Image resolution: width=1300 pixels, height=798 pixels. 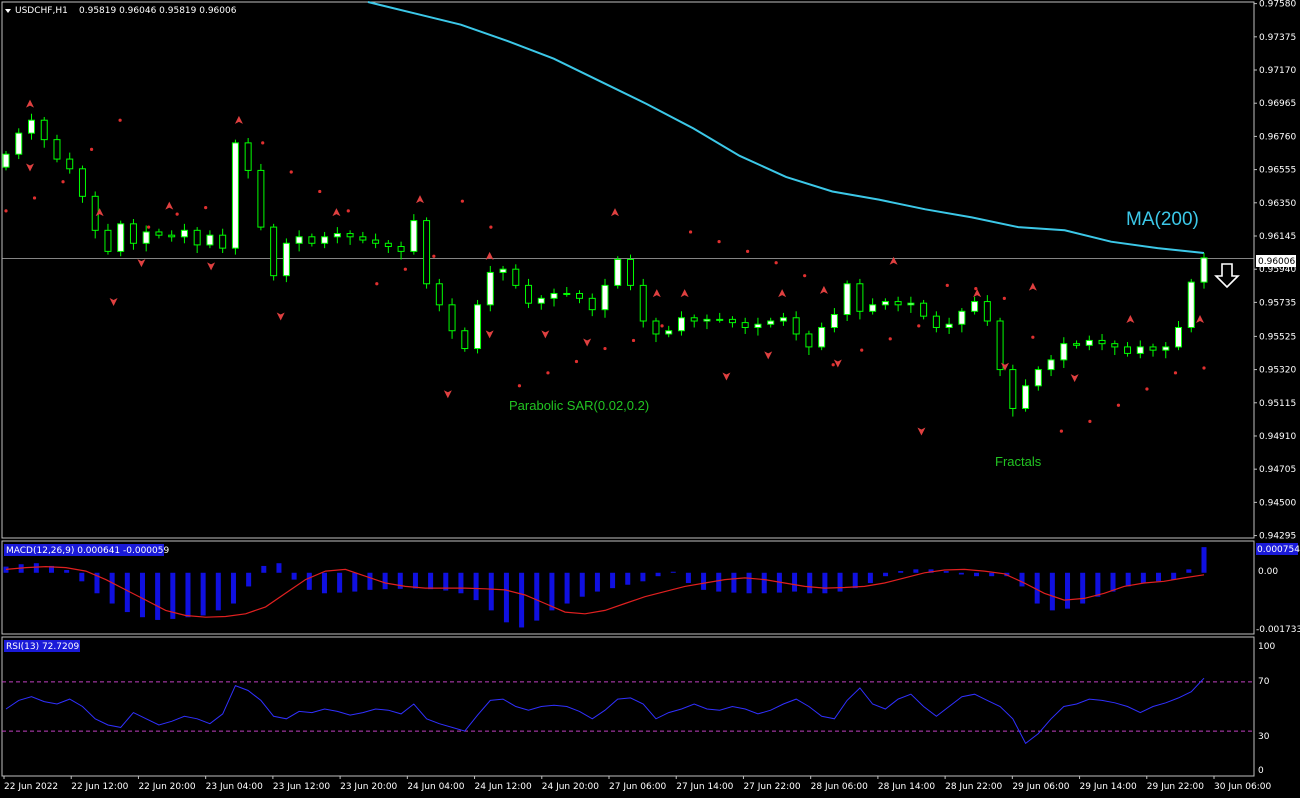 What do you see at coordinates (1266, 647) in the screenshot?
I see `rsi-100-label: 100` at bounding box center [1266, 647].